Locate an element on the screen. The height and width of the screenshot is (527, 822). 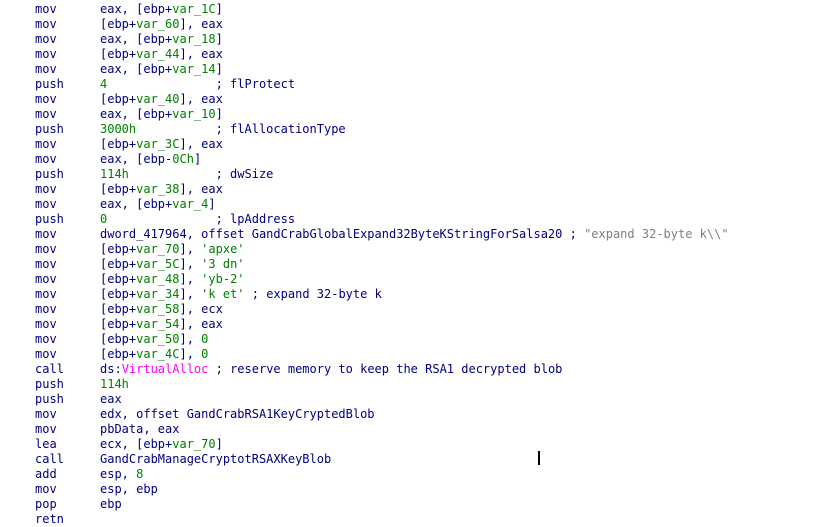
operand-token: ; flProtect is located at coordinates (201, 84).